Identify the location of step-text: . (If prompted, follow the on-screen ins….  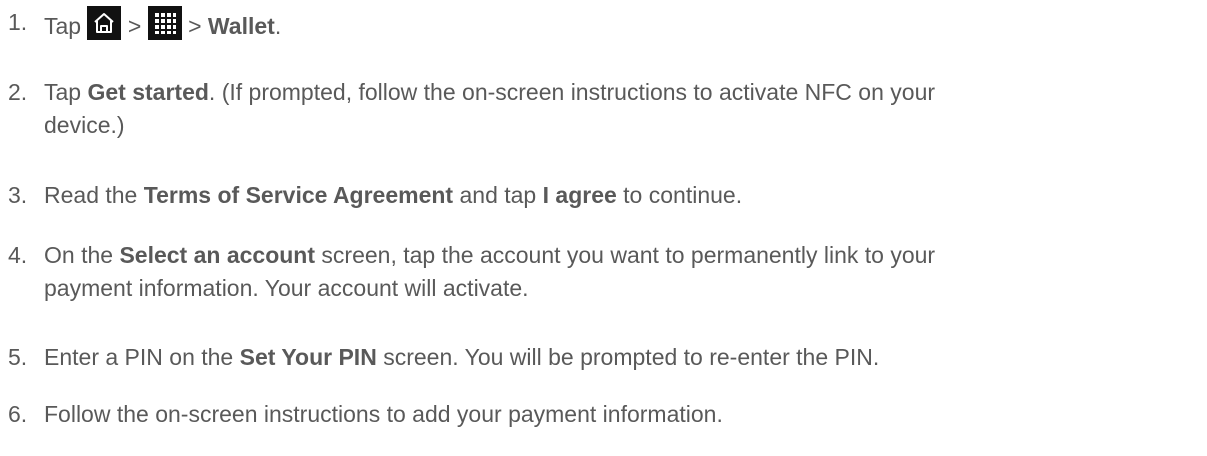
(572, 92).